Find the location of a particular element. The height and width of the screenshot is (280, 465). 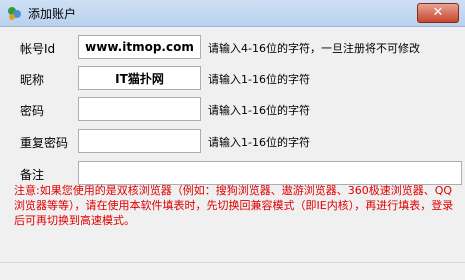

account-hint: 请输入4-16位的字符，一旦注册将不可修改 is located at coordinates (314, 48).